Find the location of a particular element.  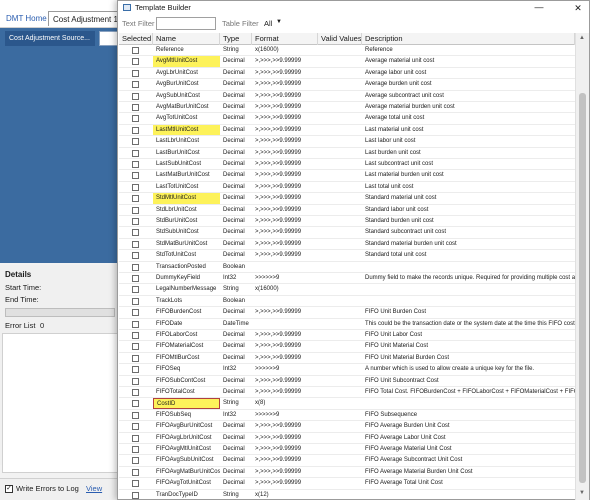

table-row: FIFOSubSeq Int32 >>>>>>9 FIFO Subsequence is located at coordinates (347, 416).